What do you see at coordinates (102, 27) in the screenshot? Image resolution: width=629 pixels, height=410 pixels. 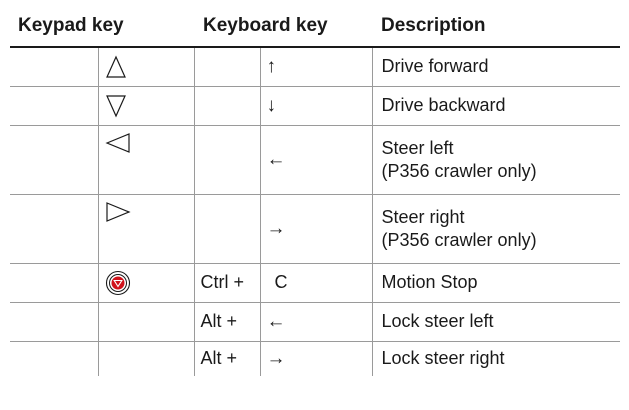 I see `header-keypad-key: Keypad key` at bounding box center [102, 27].